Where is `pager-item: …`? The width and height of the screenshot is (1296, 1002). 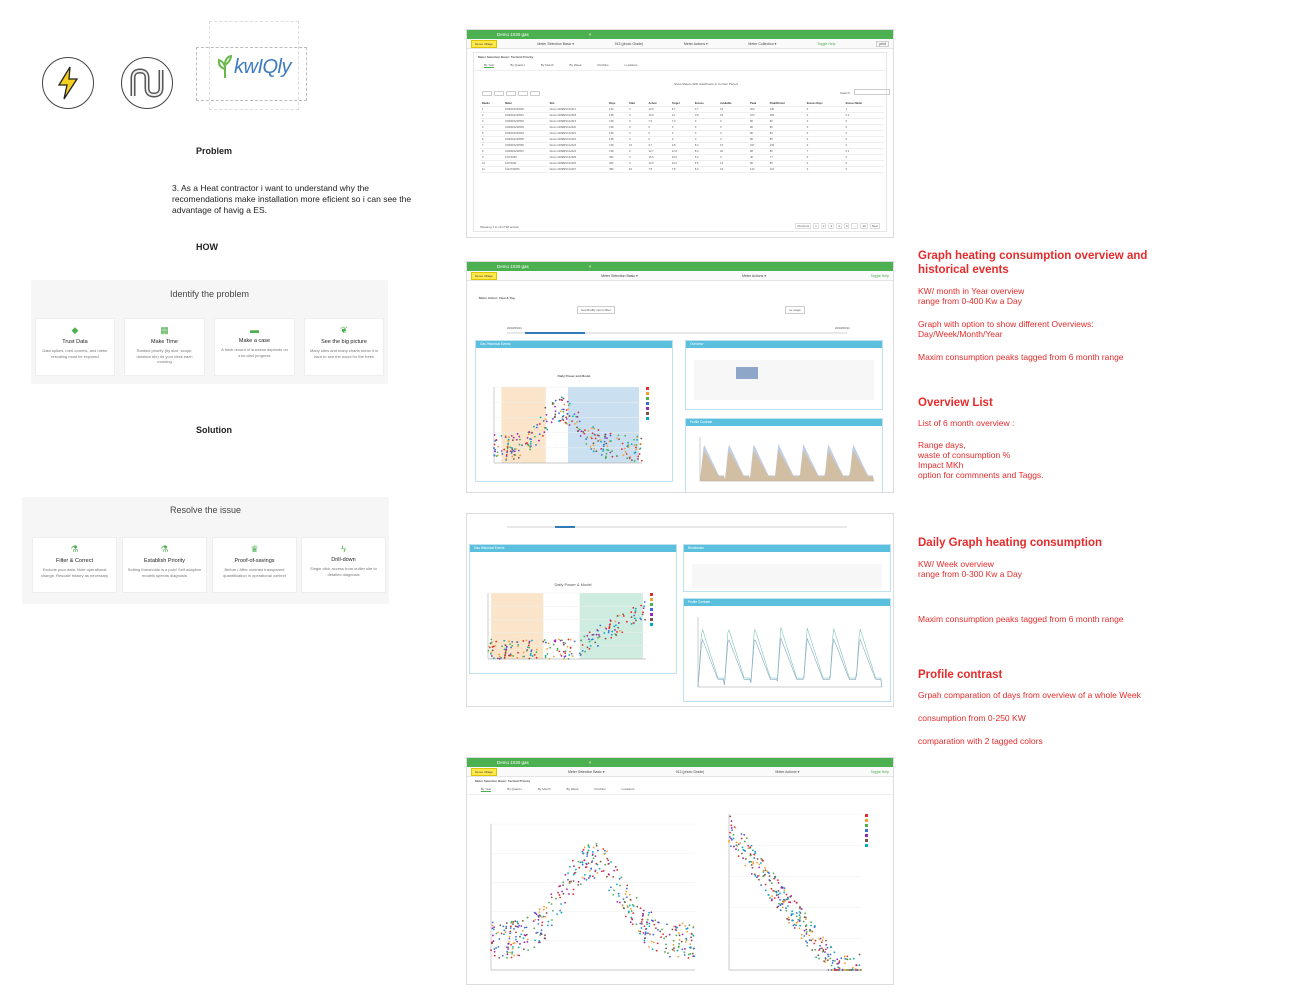
pager-item: … is located at coordinates (855, 226).